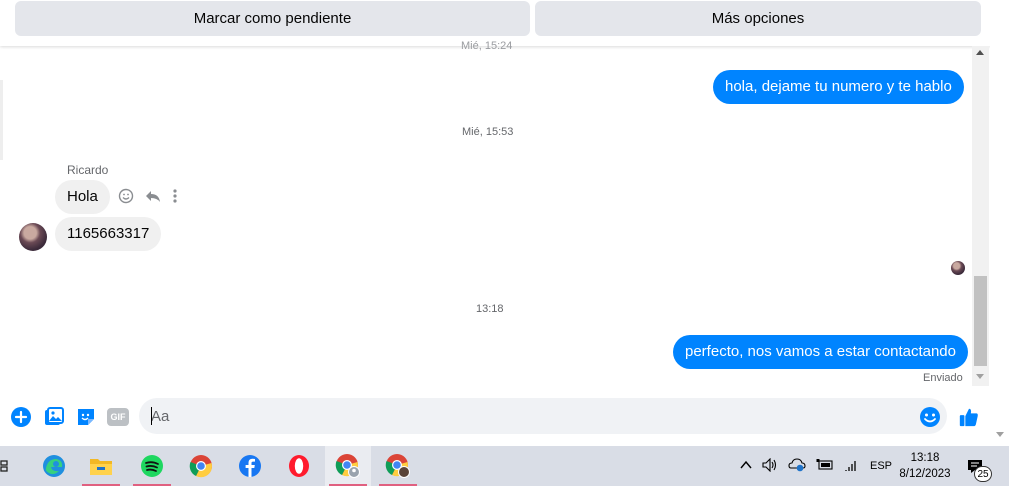 This screenshot has height=486, width=1009. What do you see at coordinates (925, 458) in the screenshot?
I see `clock-time: 13:18` at bounding box center [925, 458].